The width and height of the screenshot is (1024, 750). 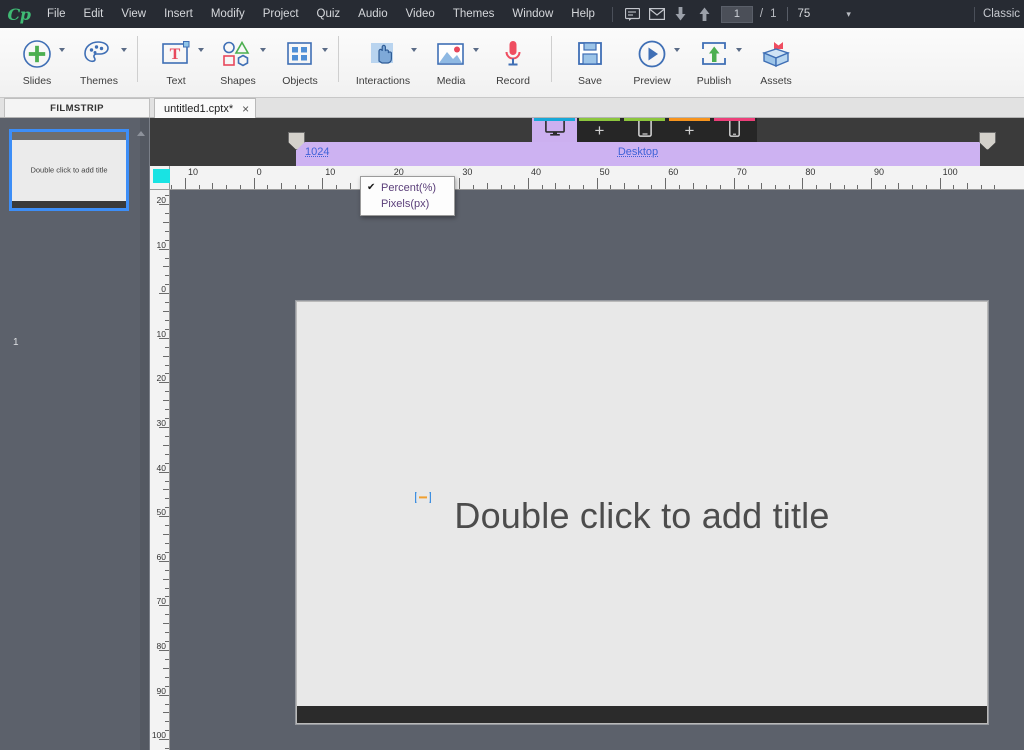 I want to click on toolbar-button-save: Save, so click(x=590, y=62).